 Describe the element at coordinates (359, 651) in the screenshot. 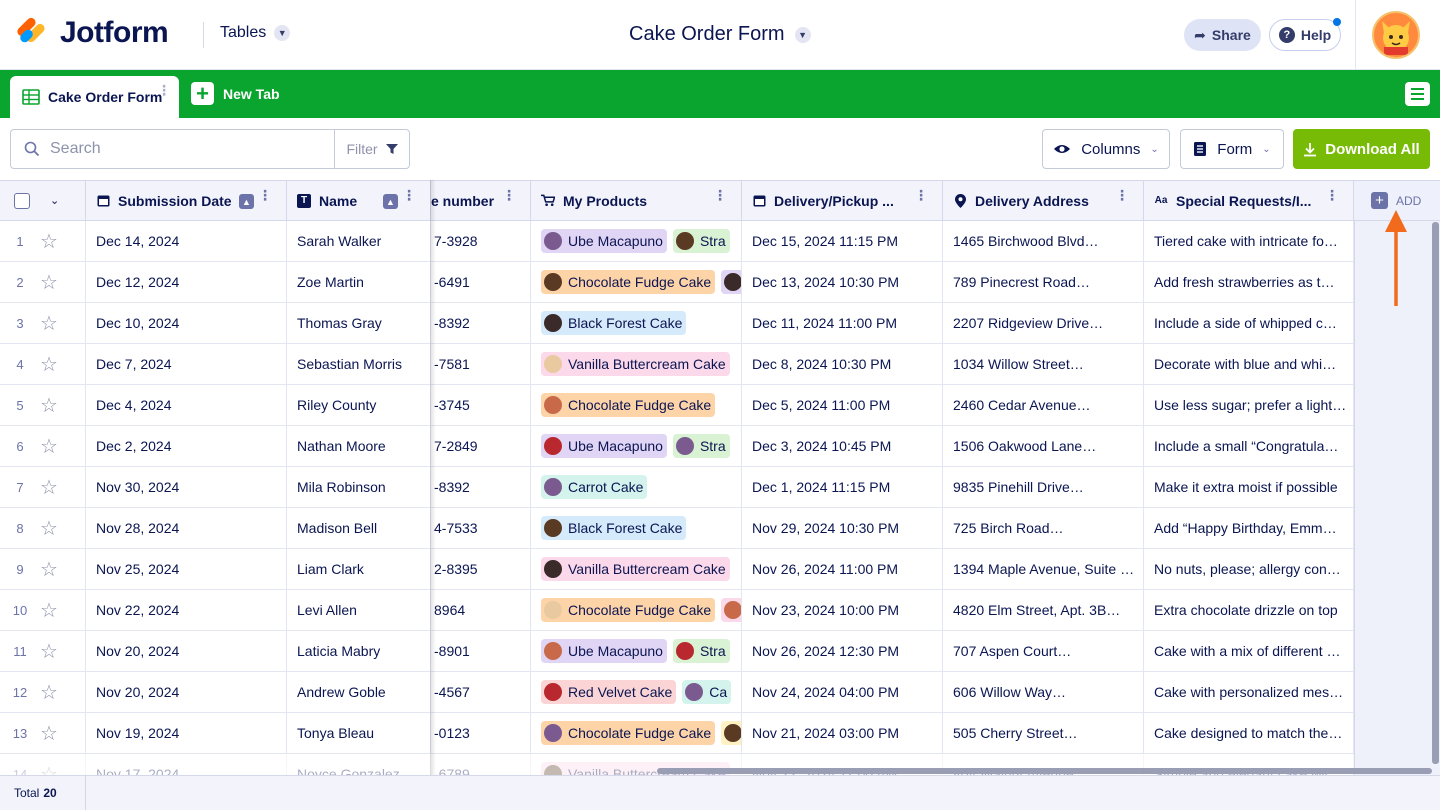

I see `name-cell: Laticia Mabry` at that location.